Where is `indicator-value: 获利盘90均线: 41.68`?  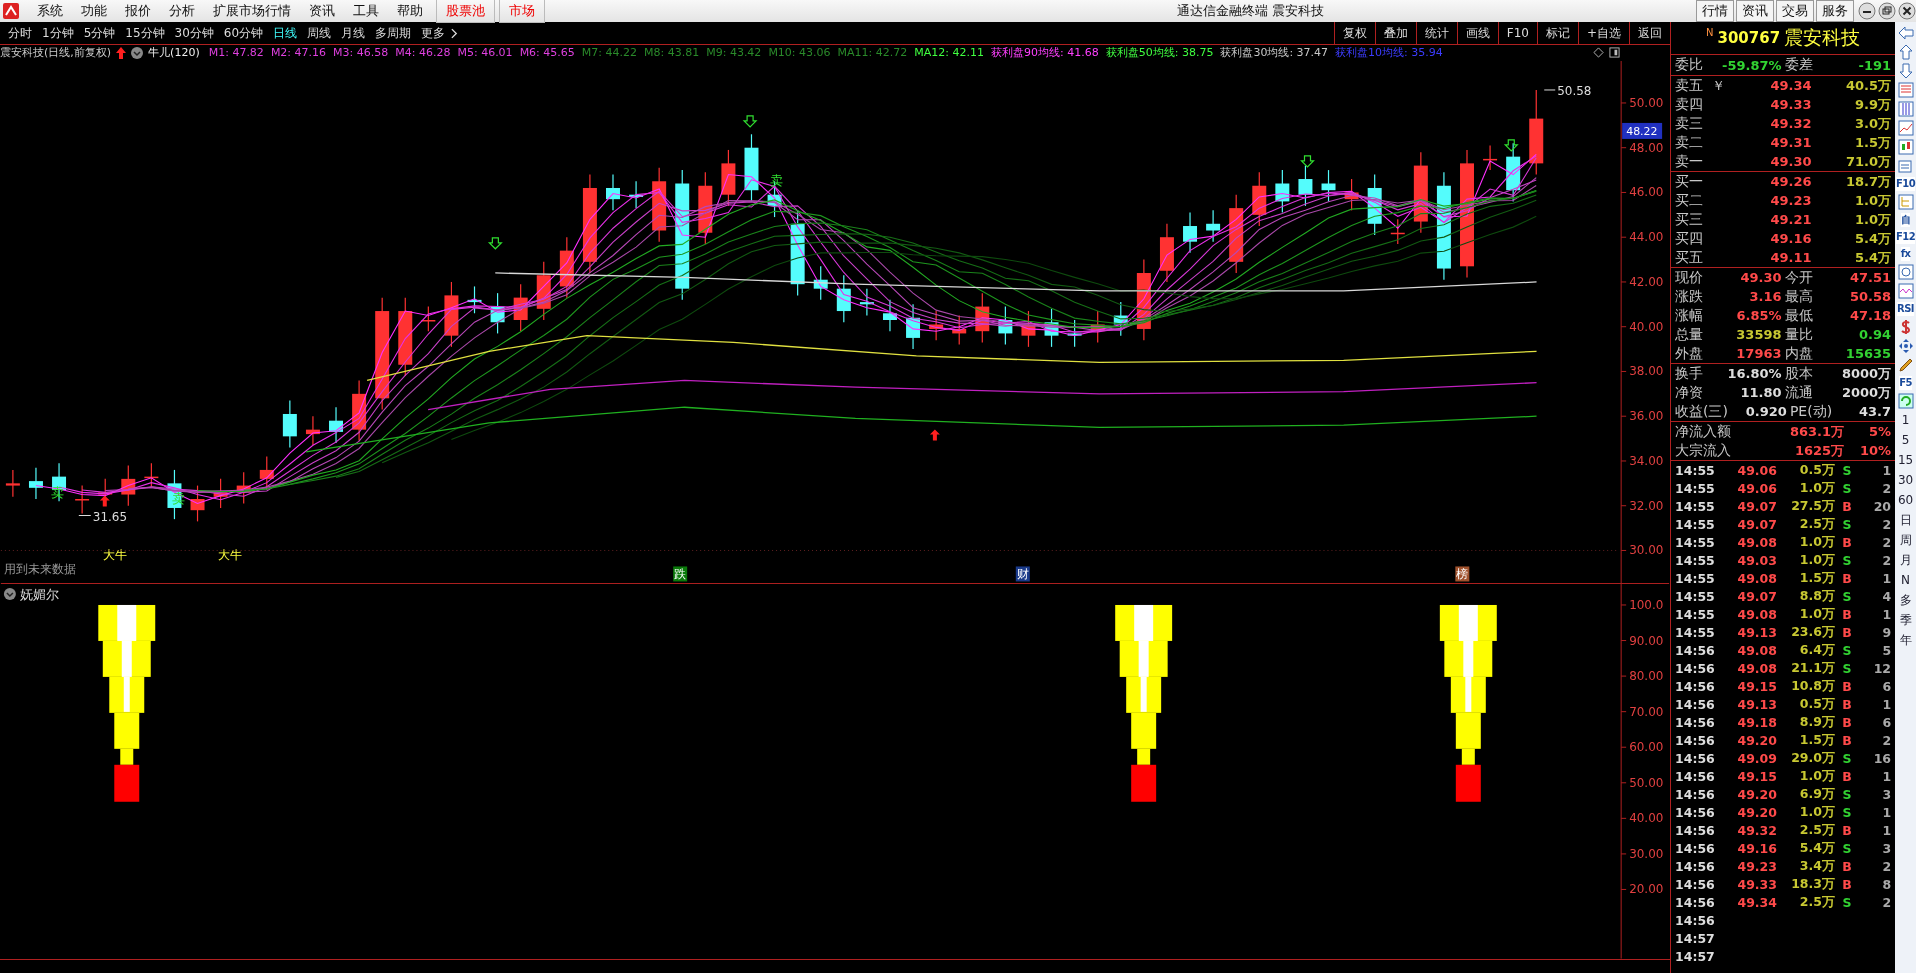
indicator-value: 获利盘90均线: 41.68 is located at coordinates (1045, 53).